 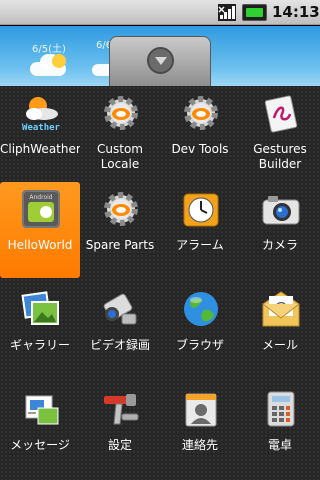 I want to click on app-custom-locale: Custom Locale, so click(x=120, y=134).